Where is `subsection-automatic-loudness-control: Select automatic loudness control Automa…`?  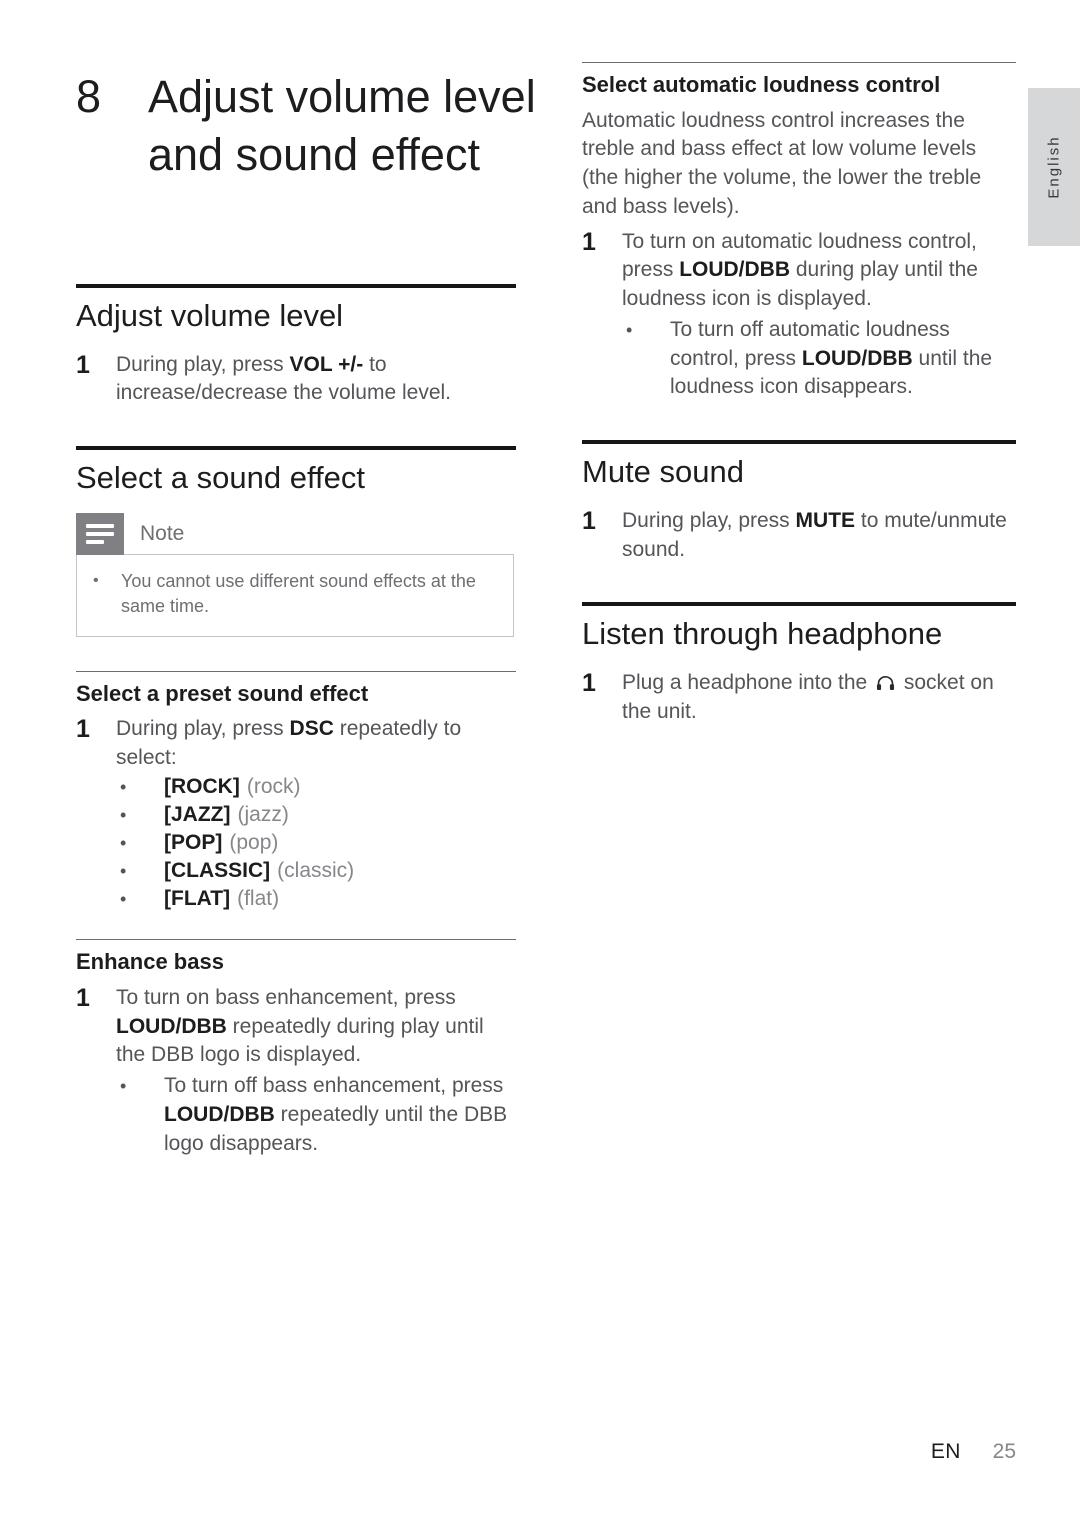 subsection-automatic-loudness-control: Select automatic loudness control Automa… is located at coordinates (799, 232).